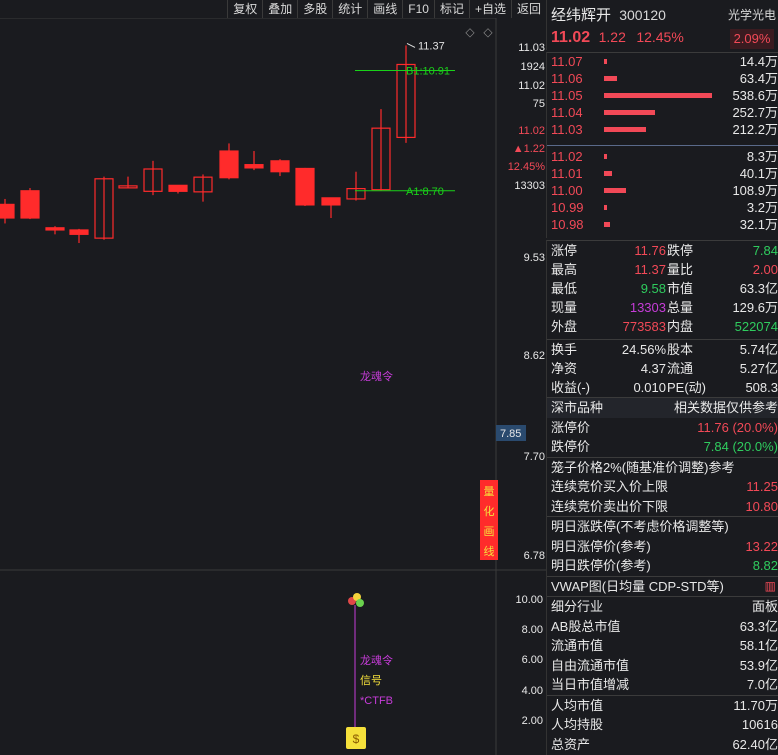 The image size is (778, 755). Describe the element at coordinates (755, 307) in the screenshot. I see `stat-value: 129.6万` at that location.